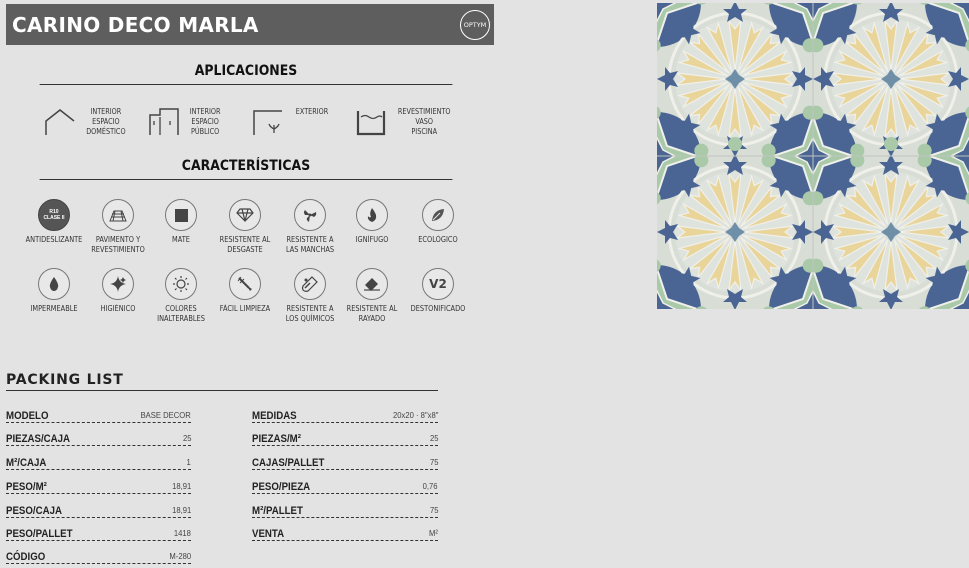 This screenshot has height=568, width=969. What do you see at coordinates (438, 239) in the screenshot?
I see `feature-label: ECOLÓGICO` at bounding box center [438, 239].